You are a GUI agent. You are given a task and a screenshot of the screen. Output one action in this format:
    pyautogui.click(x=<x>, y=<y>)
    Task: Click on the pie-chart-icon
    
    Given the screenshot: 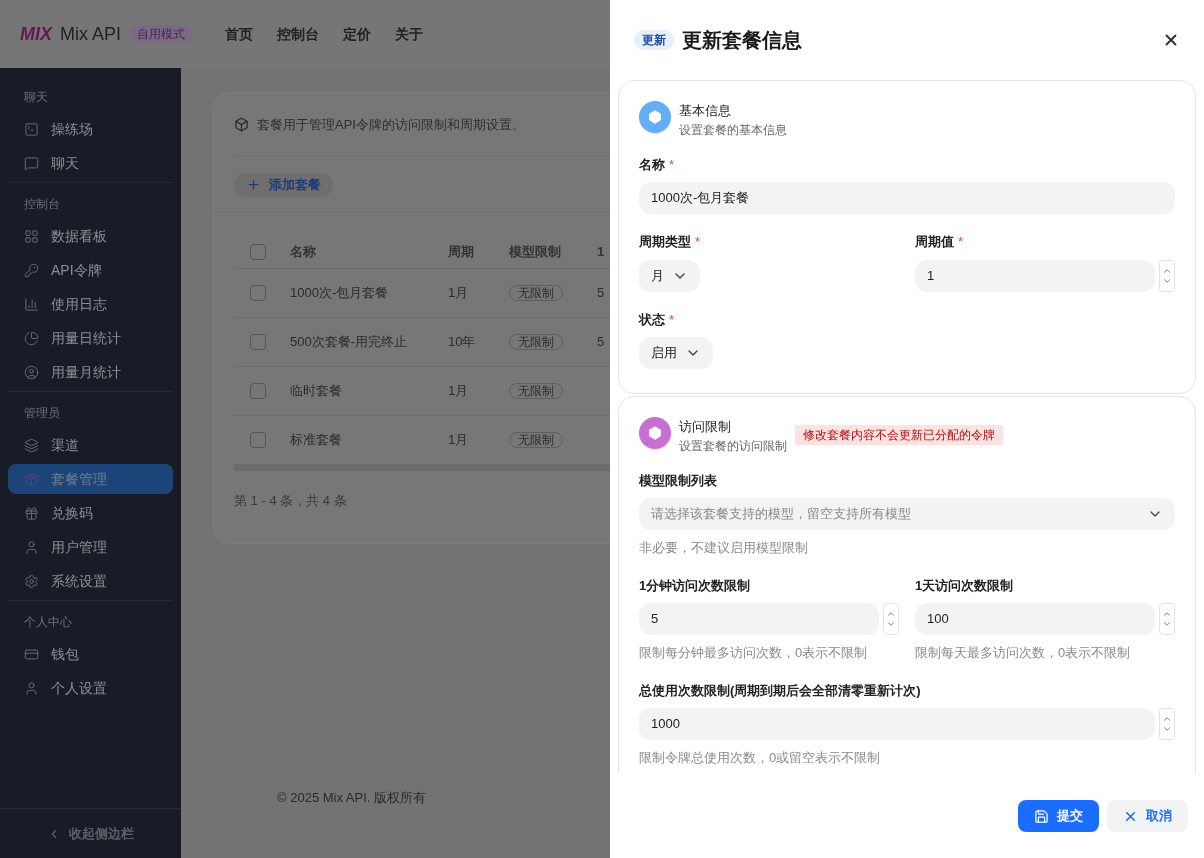 What is the action you would take?
    pyautogui.click(x=31, y=338)
    